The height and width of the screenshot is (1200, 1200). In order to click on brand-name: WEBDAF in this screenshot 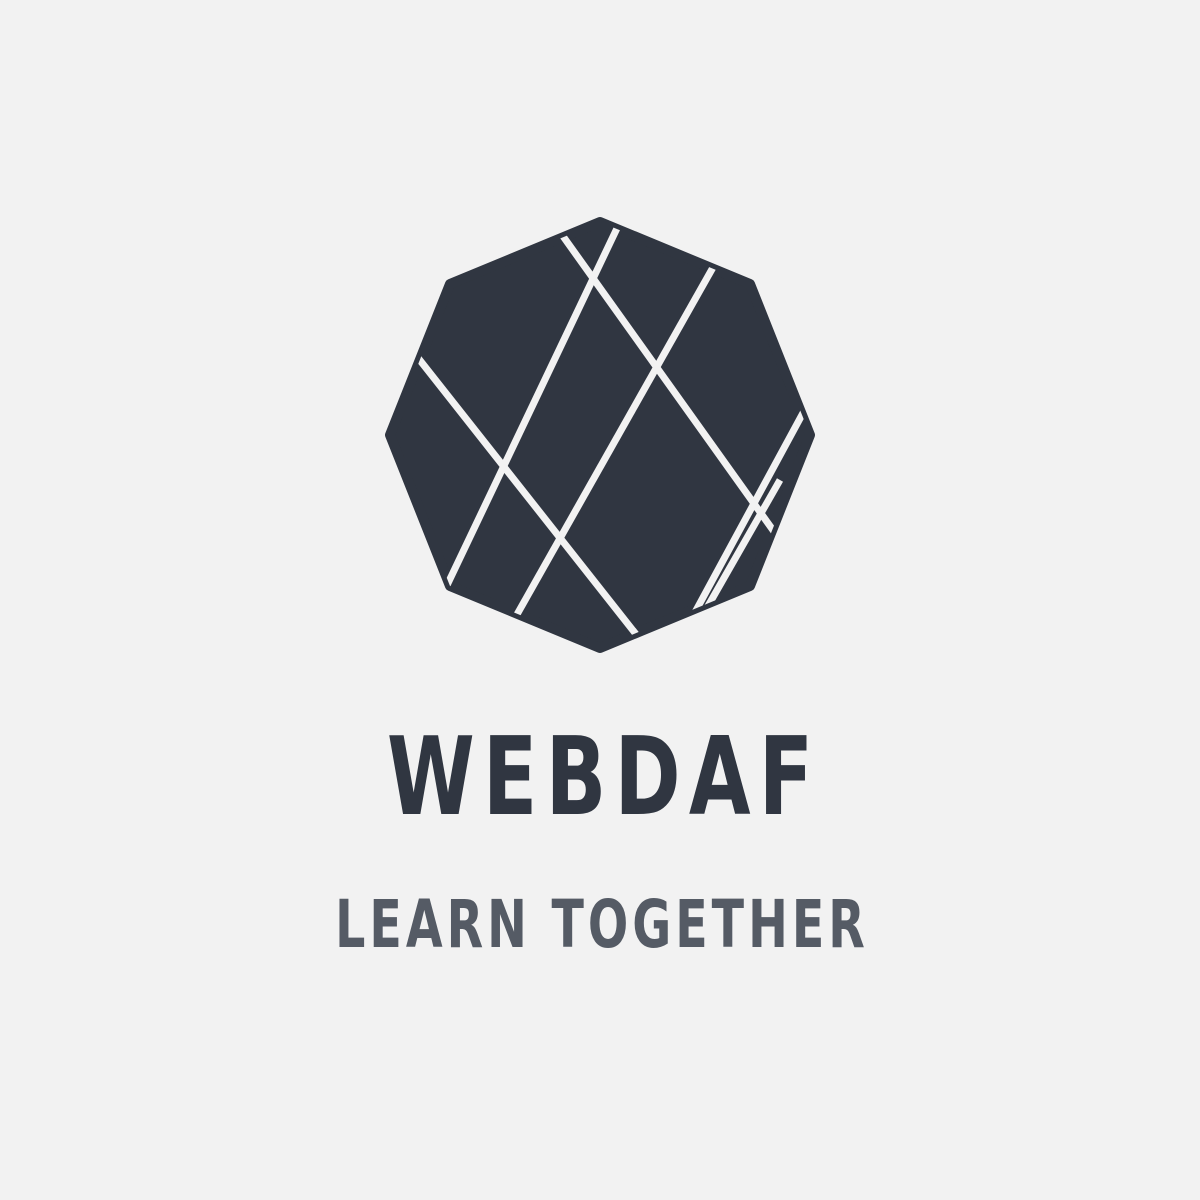, I will do `click(604, 777)`.